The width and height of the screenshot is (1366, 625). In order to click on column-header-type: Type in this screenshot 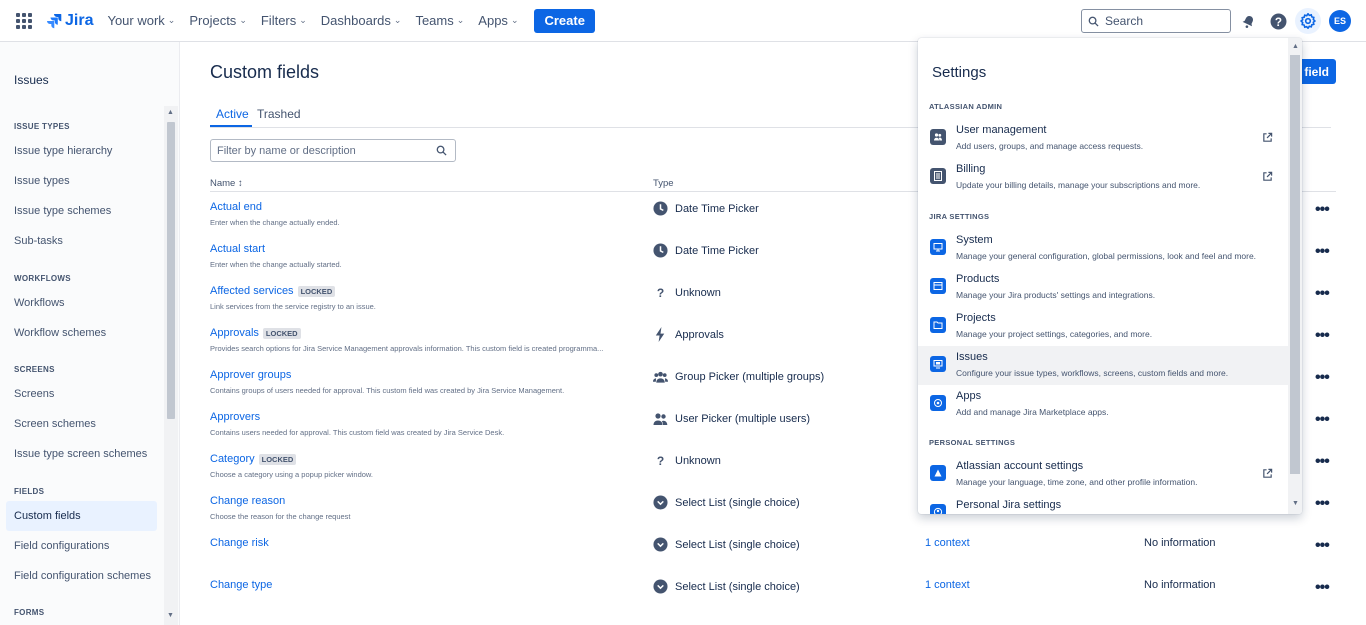, I will do `click(663, 183)`.